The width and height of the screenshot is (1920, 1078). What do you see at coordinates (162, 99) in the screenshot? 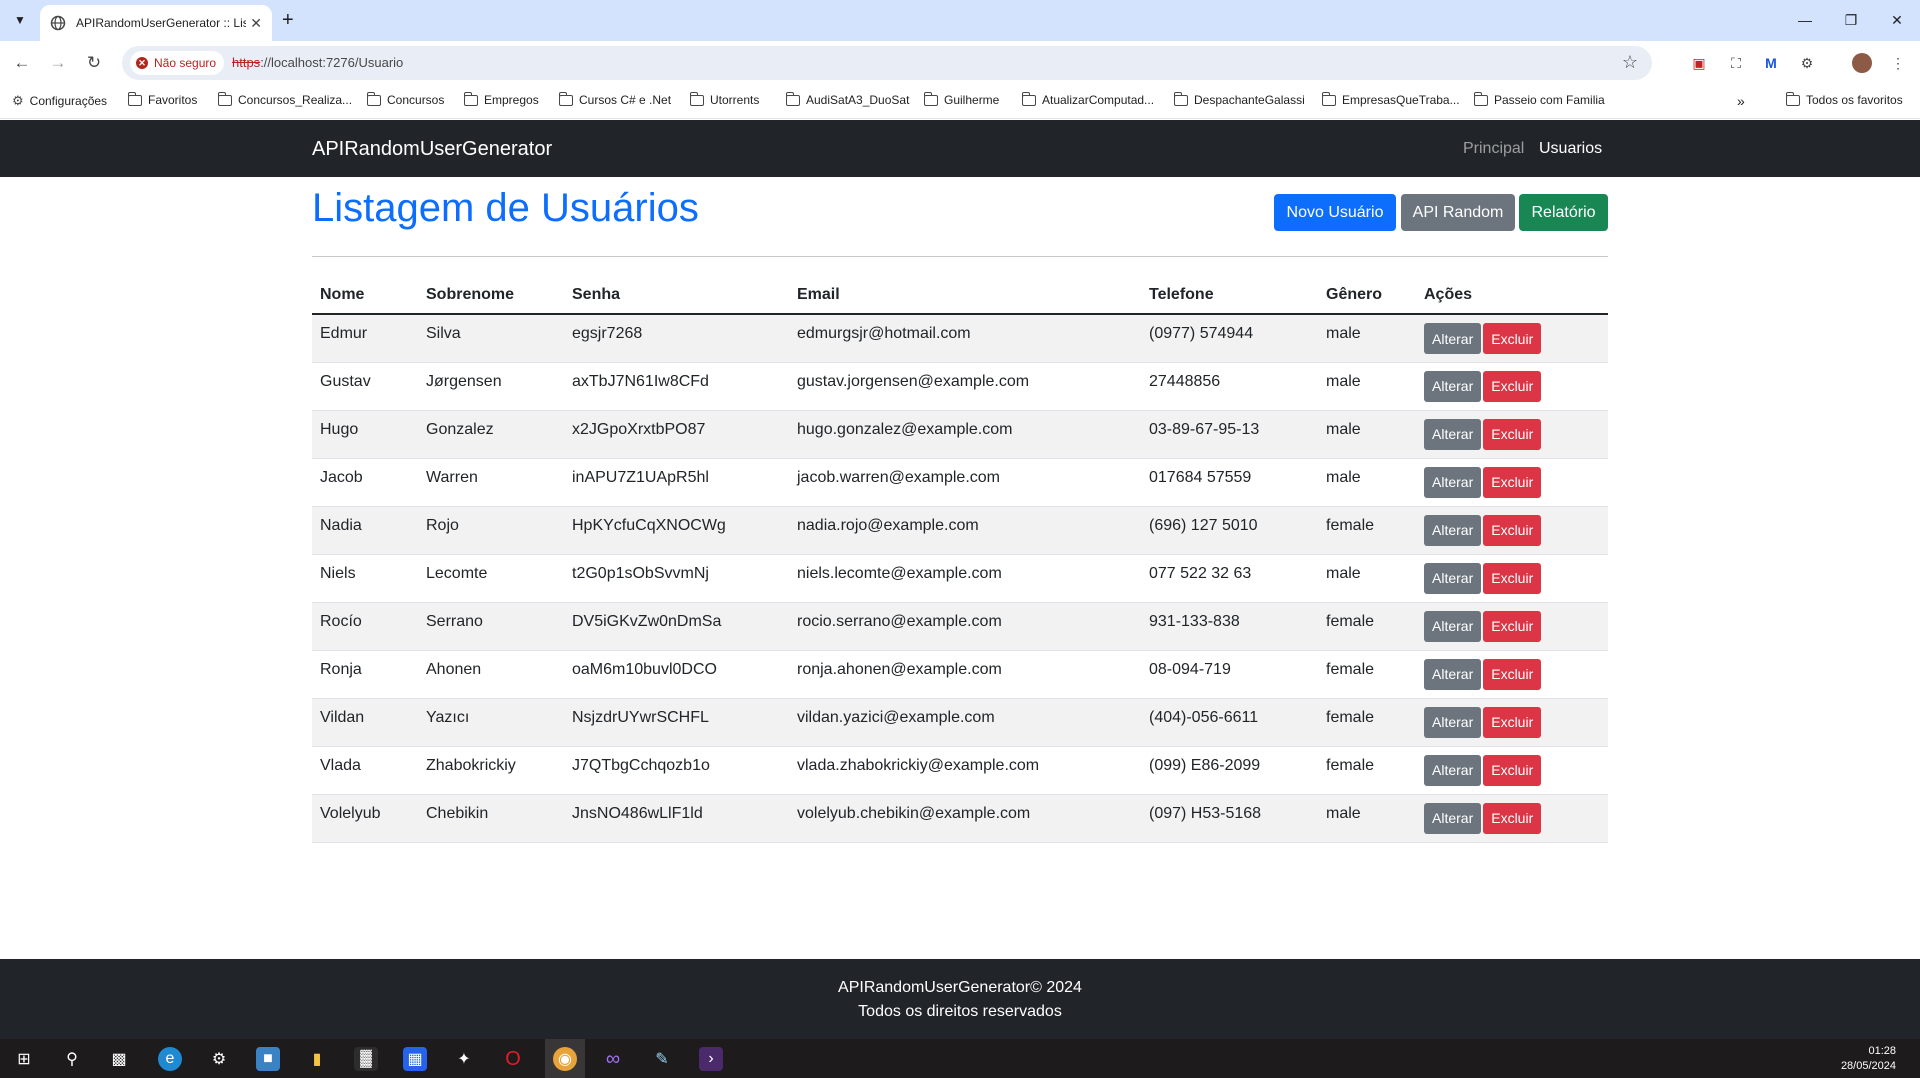
I see `bookmark-item: Favoritos` at bounding box center [162, 99].